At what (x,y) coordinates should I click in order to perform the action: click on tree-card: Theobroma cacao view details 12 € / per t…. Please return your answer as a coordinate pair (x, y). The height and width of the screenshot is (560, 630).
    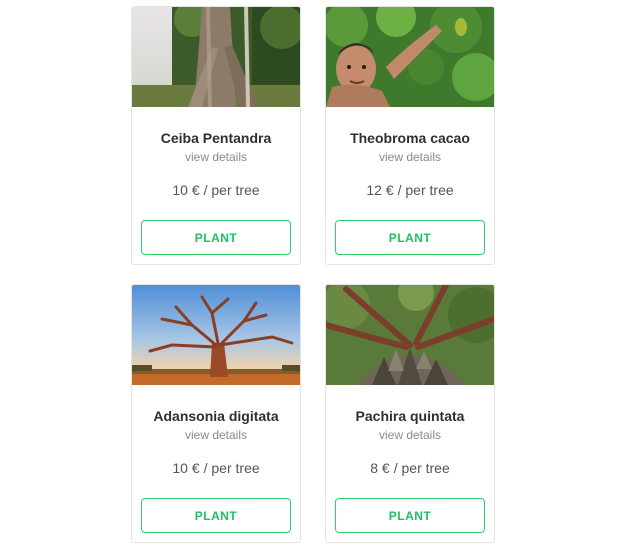
    Looking at the image, I should click on (410, 135).